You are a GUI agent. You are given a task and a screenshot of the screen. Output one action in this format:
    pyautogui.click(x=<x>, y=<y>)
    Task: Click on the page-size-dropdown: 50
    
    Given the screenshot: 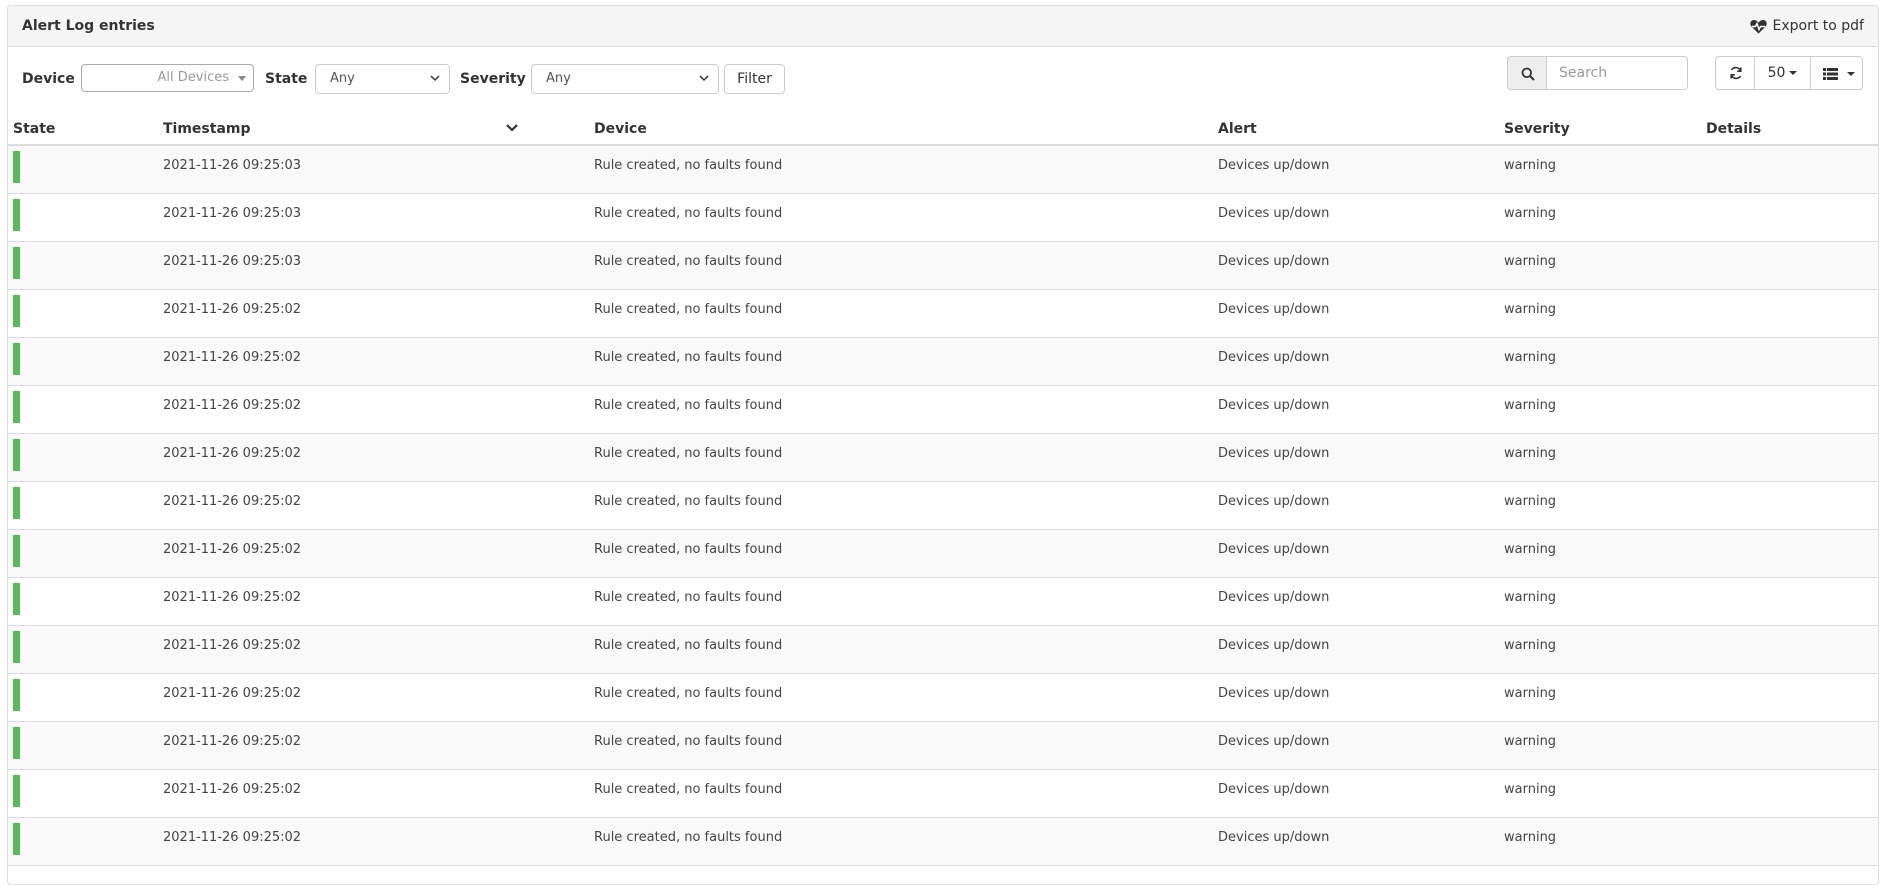 What is the action you would take?
    pyautogui.click(x=1782, y=73)
    